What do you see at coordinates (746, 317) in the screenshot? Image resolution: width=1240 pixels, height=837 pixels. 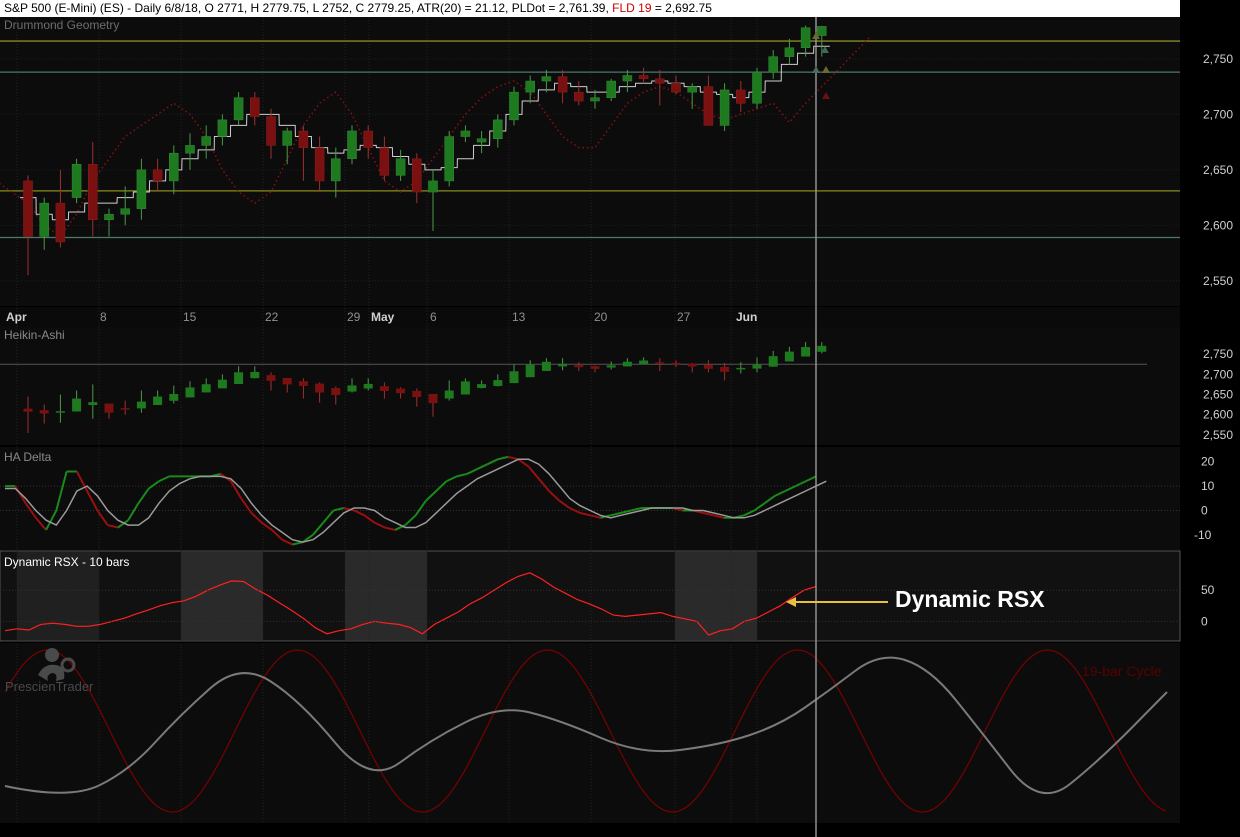 I see `date-tick-label: Jun` at bounding box center [746, 317].